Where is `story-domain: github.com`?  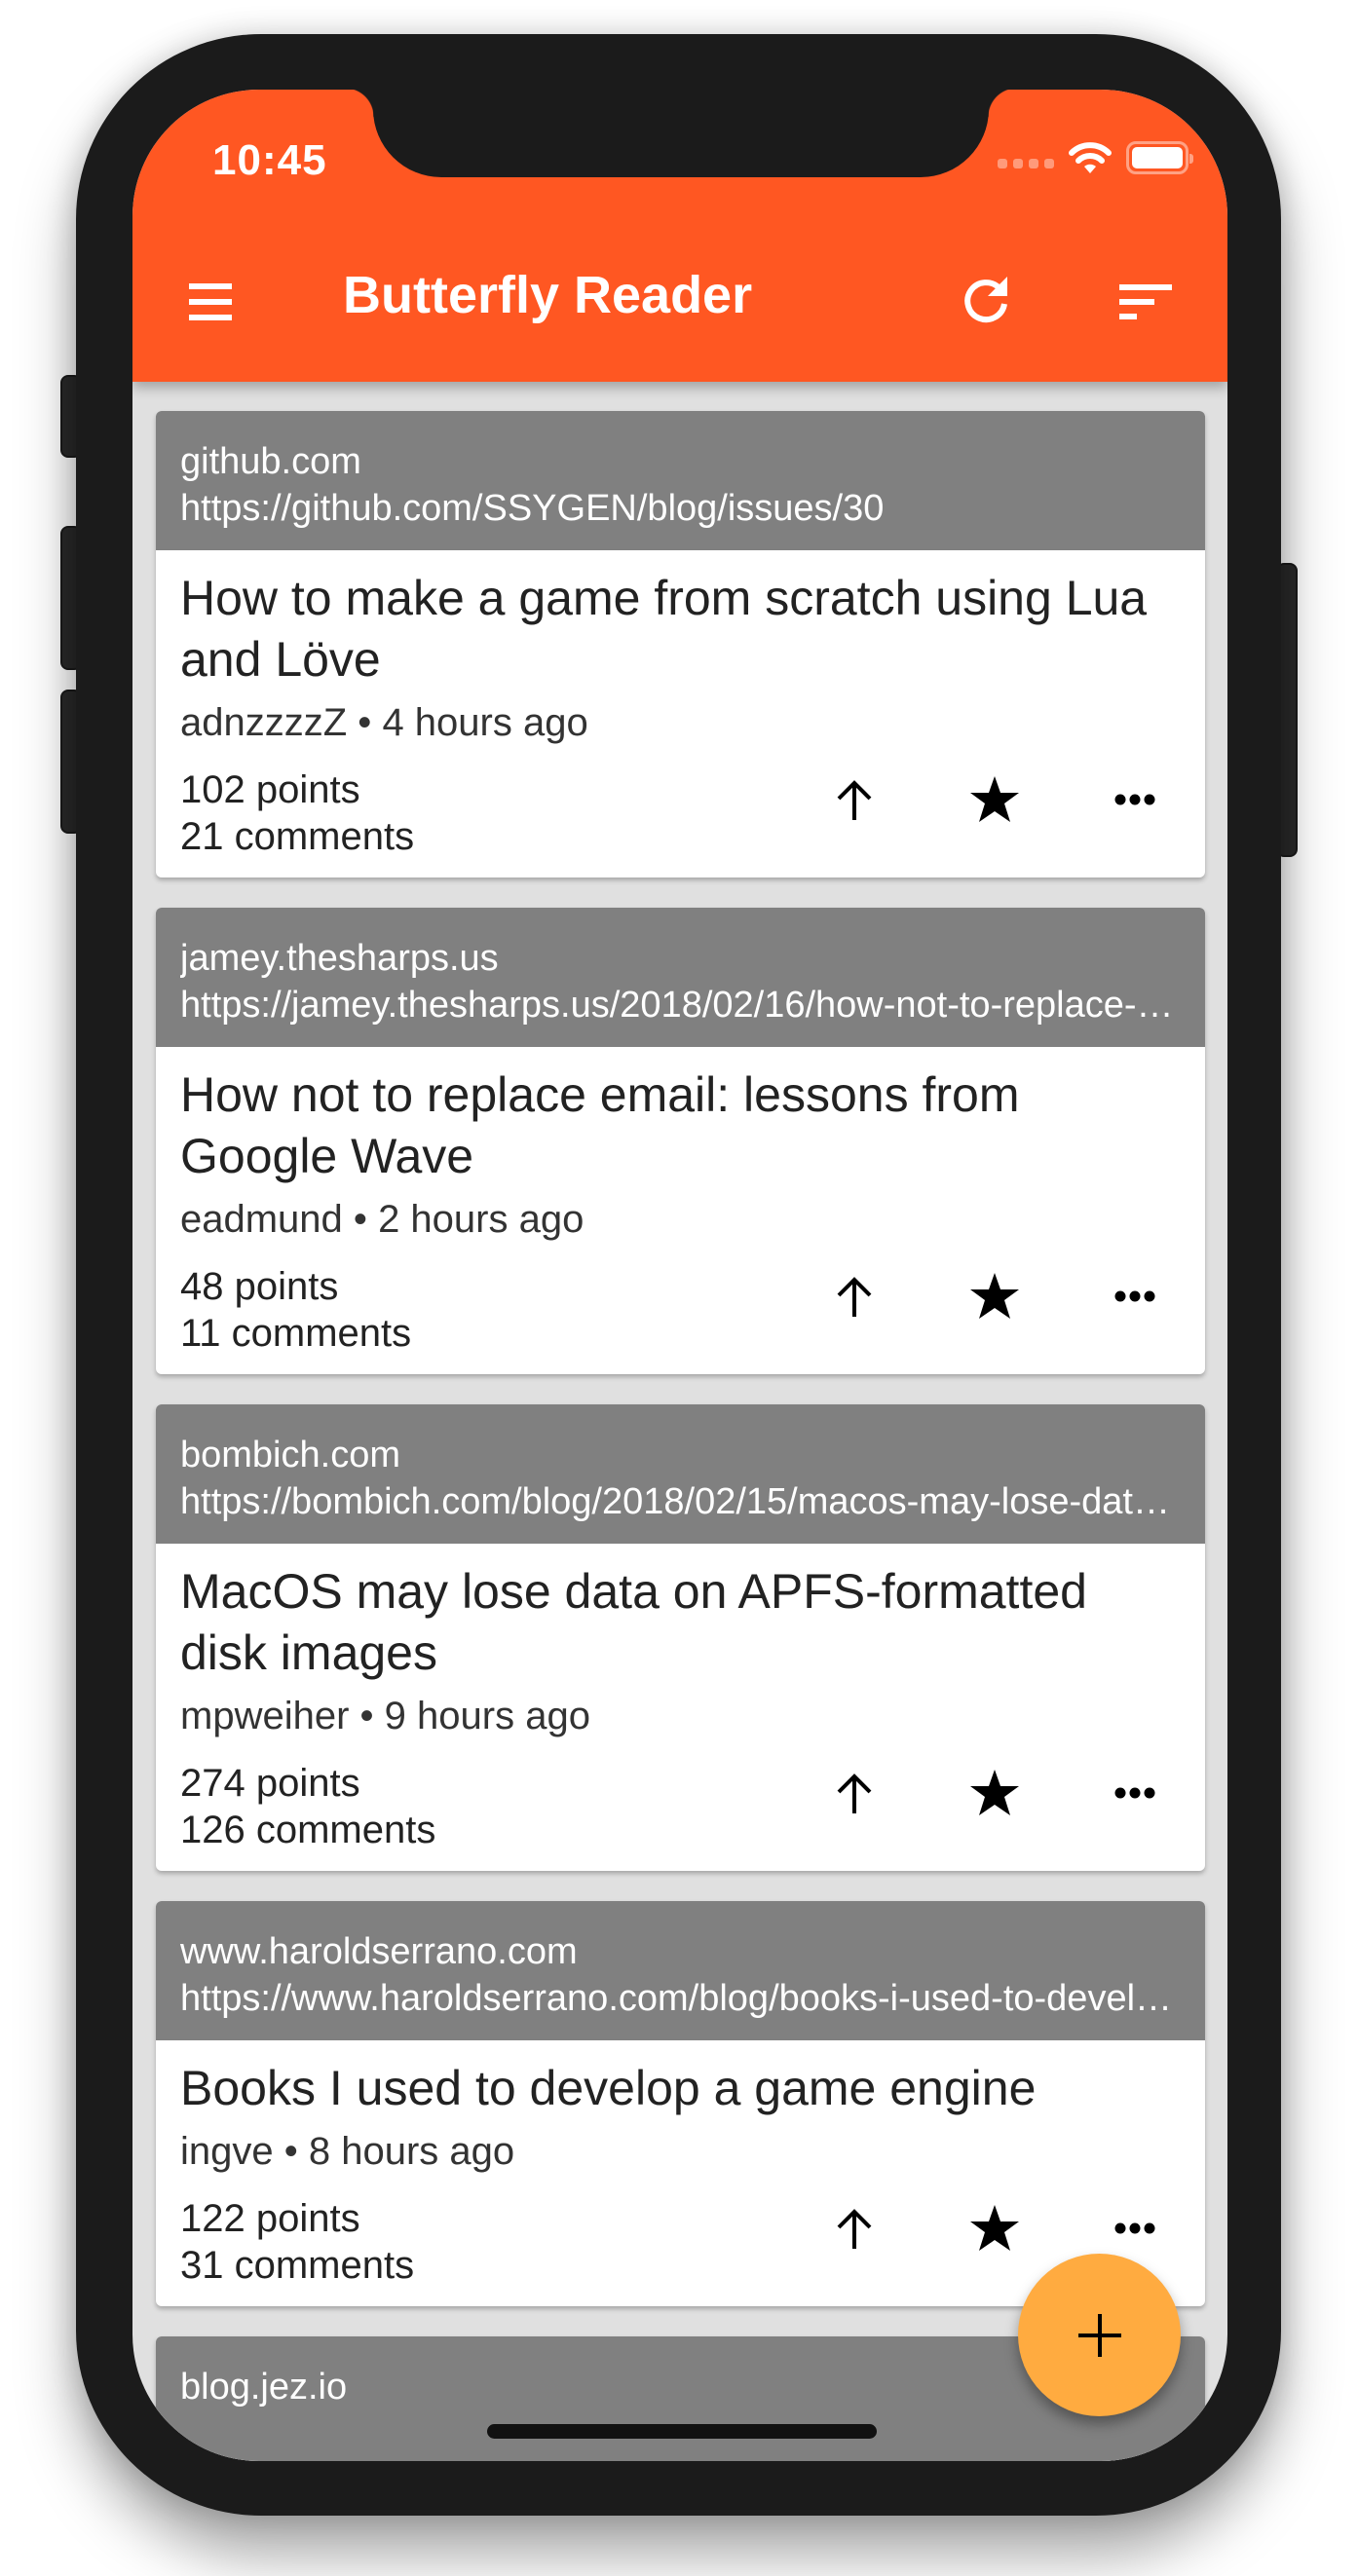
story-domain: github.com is located at coordinates (270, 461).